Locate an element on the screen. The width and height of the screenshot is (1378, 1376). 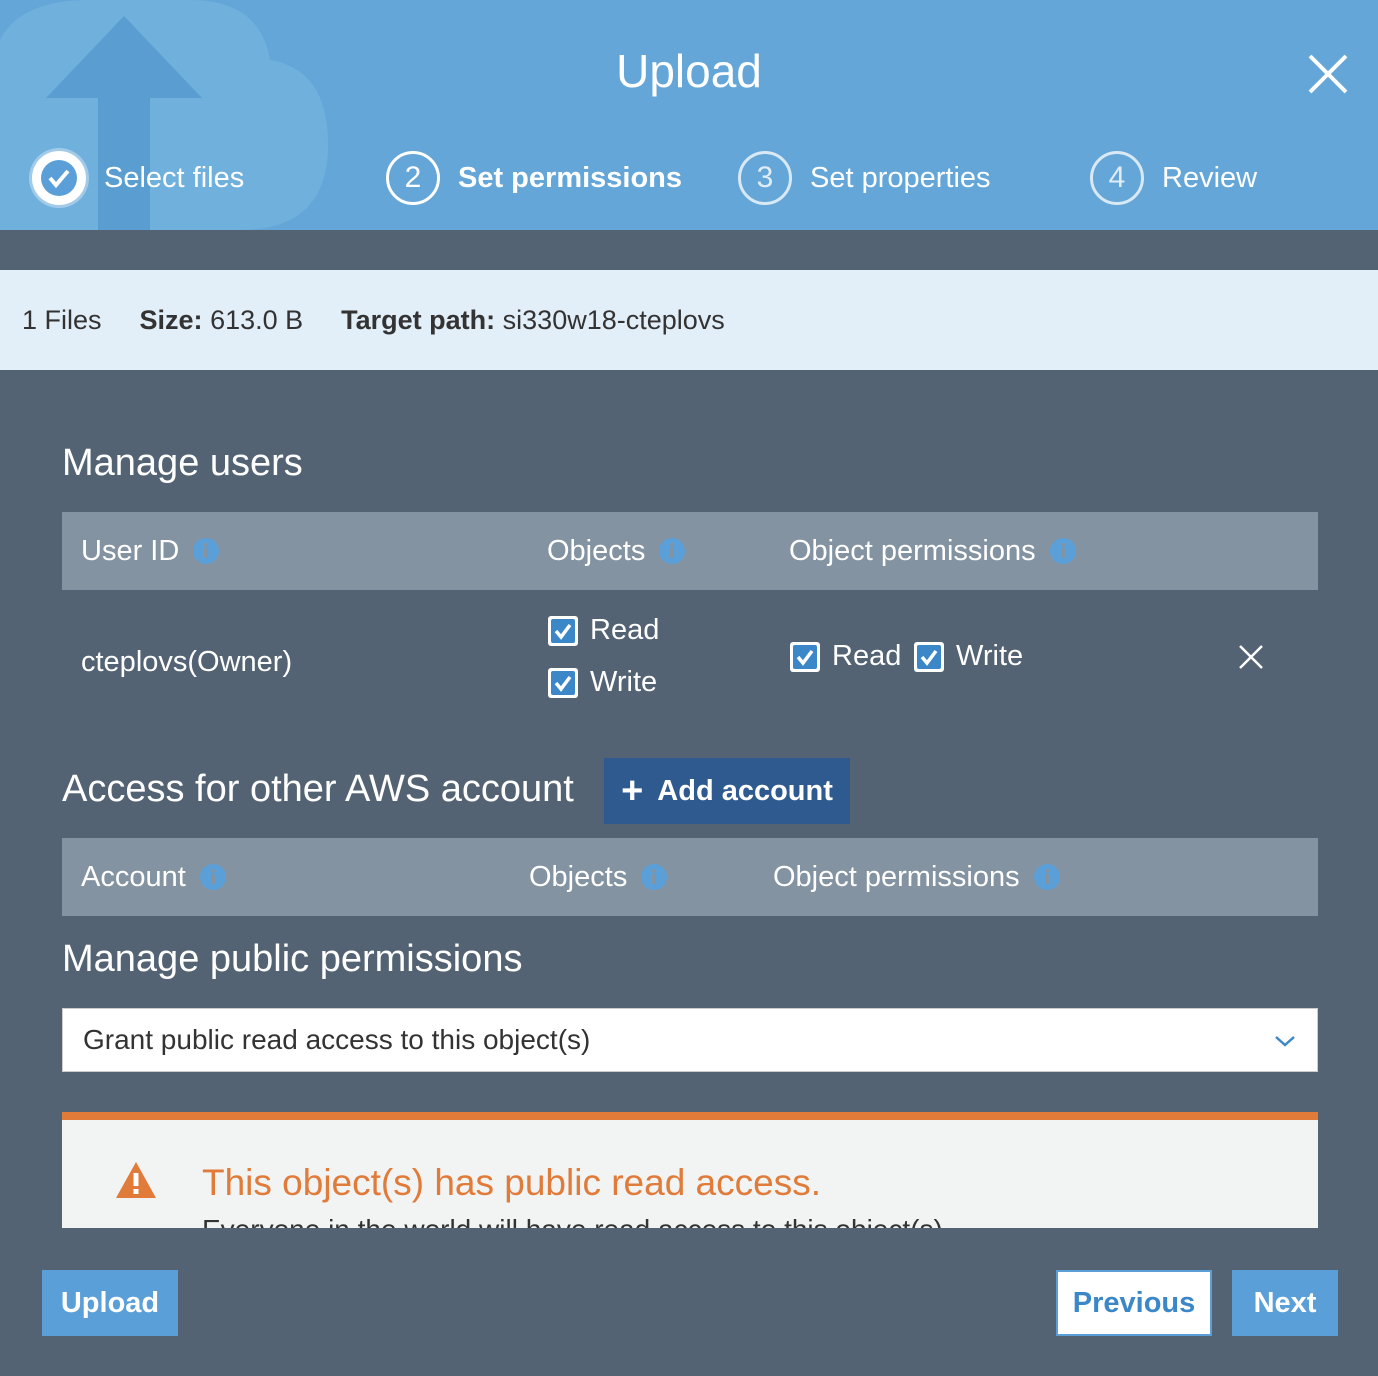
step-label: Set permissions is located at coordinates (570, 177).